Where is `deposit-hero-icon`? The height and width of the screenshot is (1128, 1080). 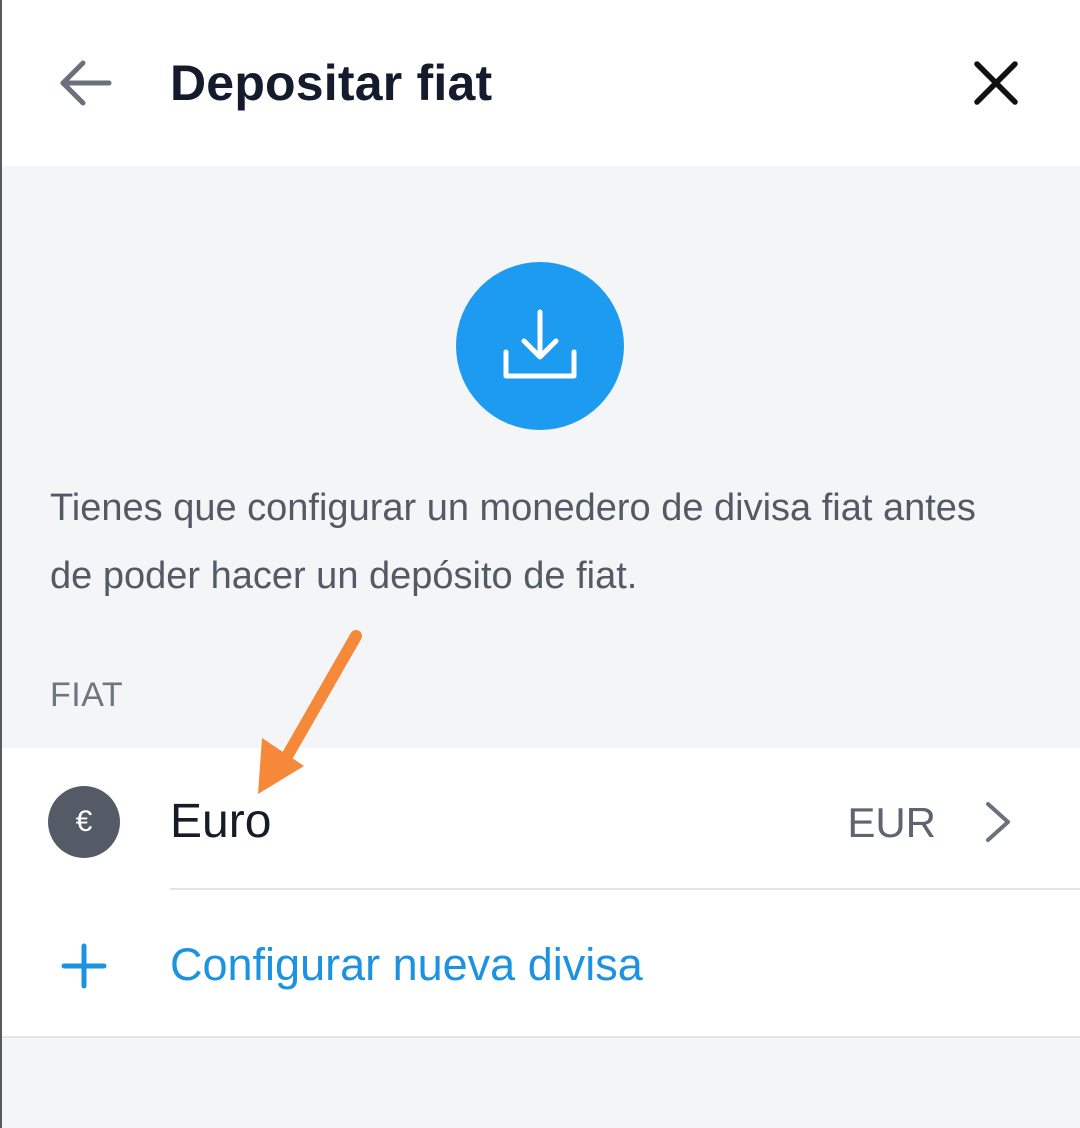 deposit-hero-icon is located at coordinates (540, 346).